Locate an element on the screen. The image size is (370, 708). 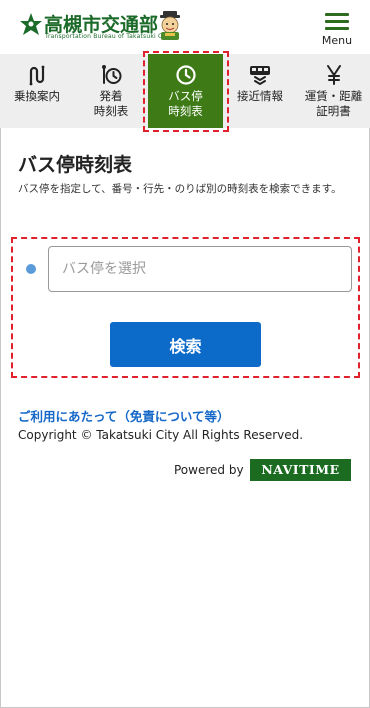
nav-item-bus-stop-timetable: バス停 時刻表 is located at coordinates (185, 91).